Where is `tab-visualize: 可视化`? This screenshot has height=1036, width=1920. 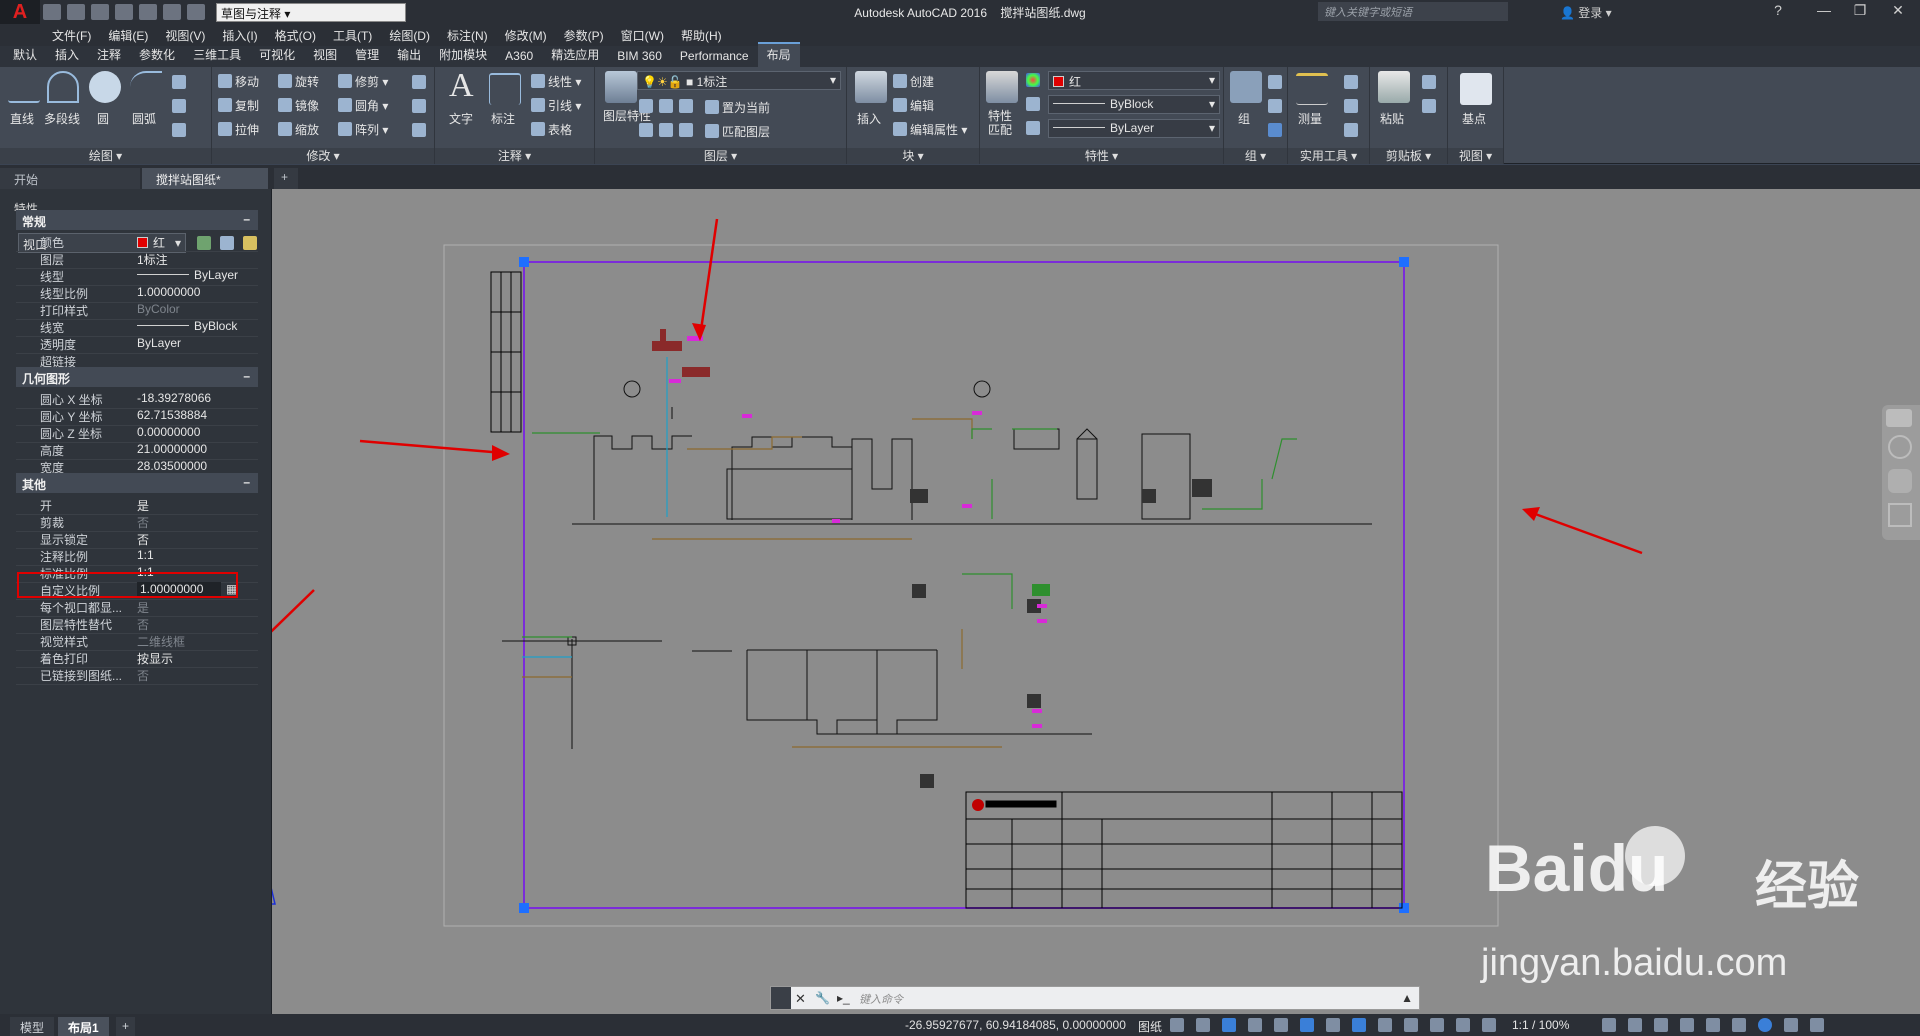 tab-visualize: 可视化 is located at coordinates (277, 55).